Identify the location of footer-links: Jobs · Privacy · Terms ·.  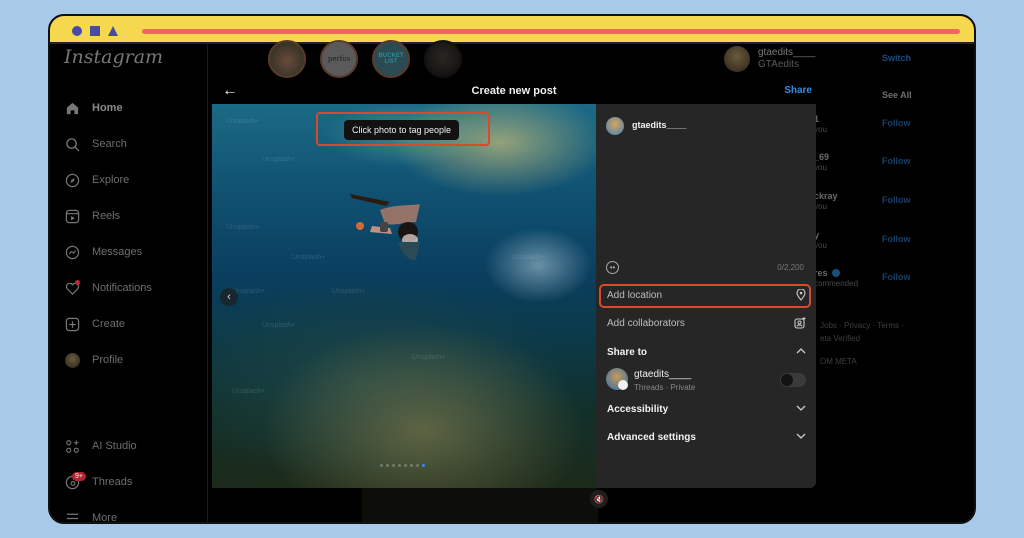
(862, 325).